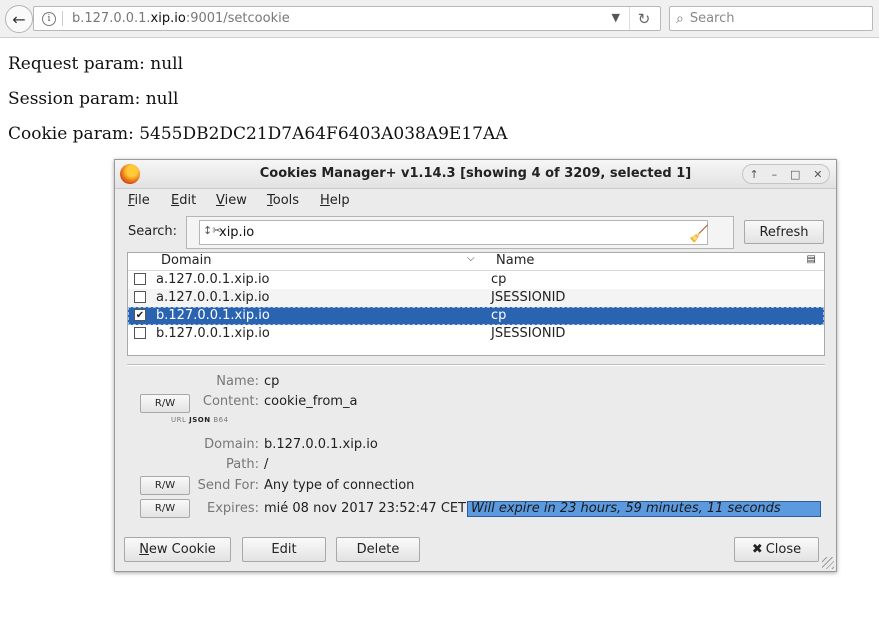  What do you see at coordinates (231, 444) in the screenshot?
I see `domain-label: Domain:` at bounding box center [231, 444].